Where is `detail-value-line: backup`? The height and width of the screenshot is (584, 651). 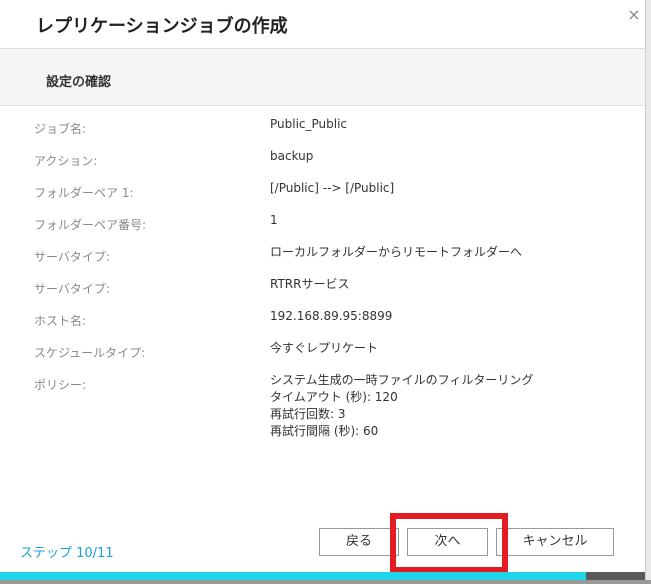
detail-value-line: backup is located at coordinates (292, 156).